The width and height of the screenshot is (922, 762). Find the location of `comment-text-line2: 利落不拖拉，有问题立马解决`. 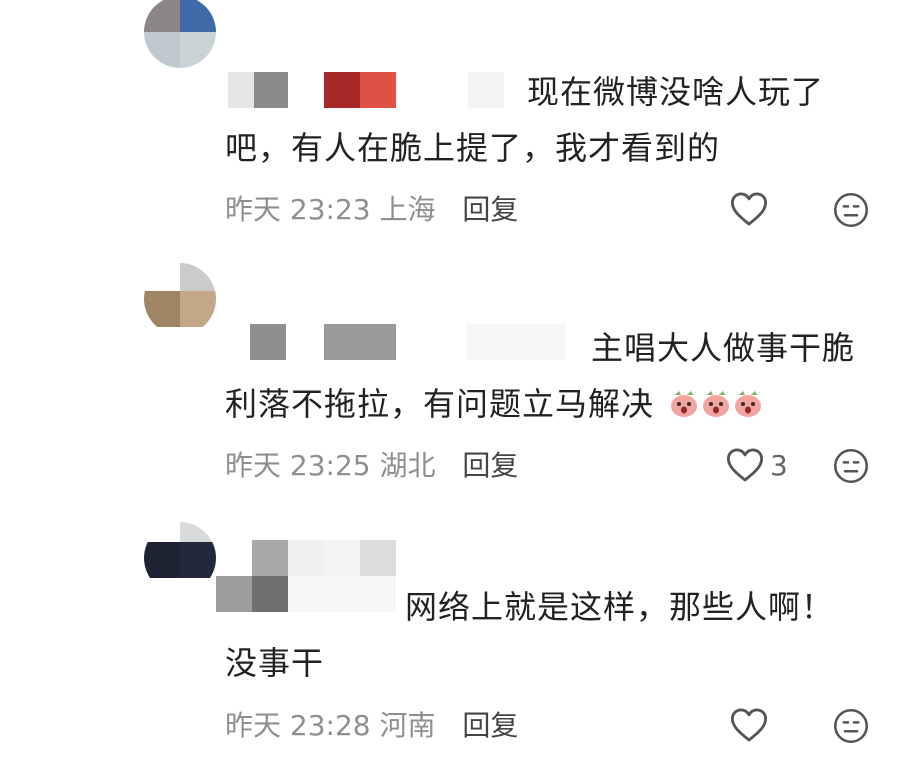

comment-text-line2: 利落不拖拉，有问题立马解决 is located at coordinates (440, 404).